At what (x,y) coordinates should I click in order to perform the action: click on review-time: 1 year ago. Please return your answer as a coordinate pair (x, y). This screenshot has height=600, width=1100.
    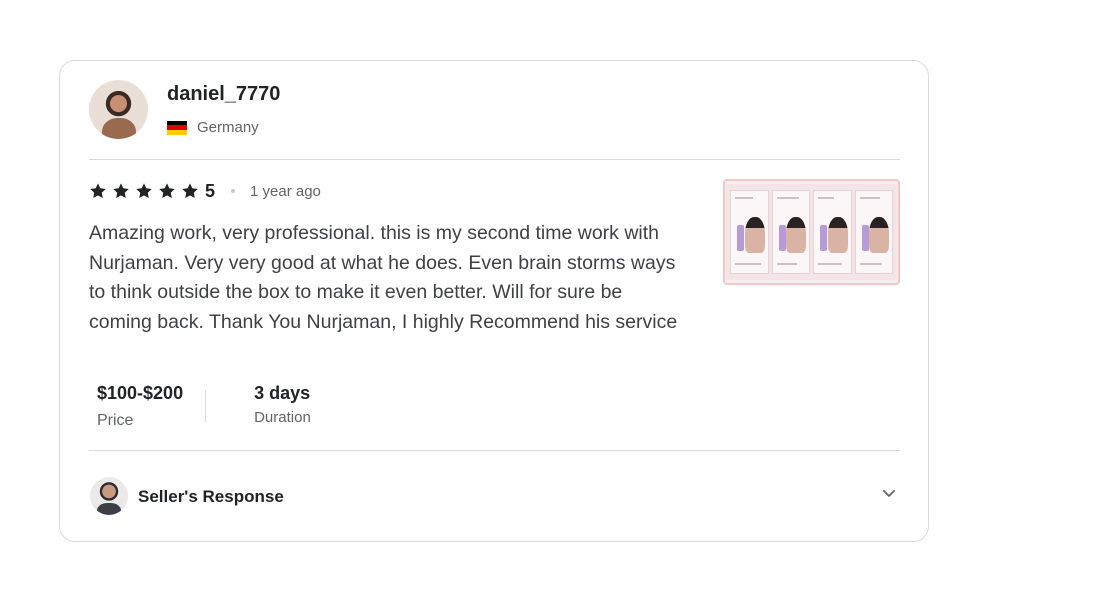
    Looking at the image, I should click on (285, 191).